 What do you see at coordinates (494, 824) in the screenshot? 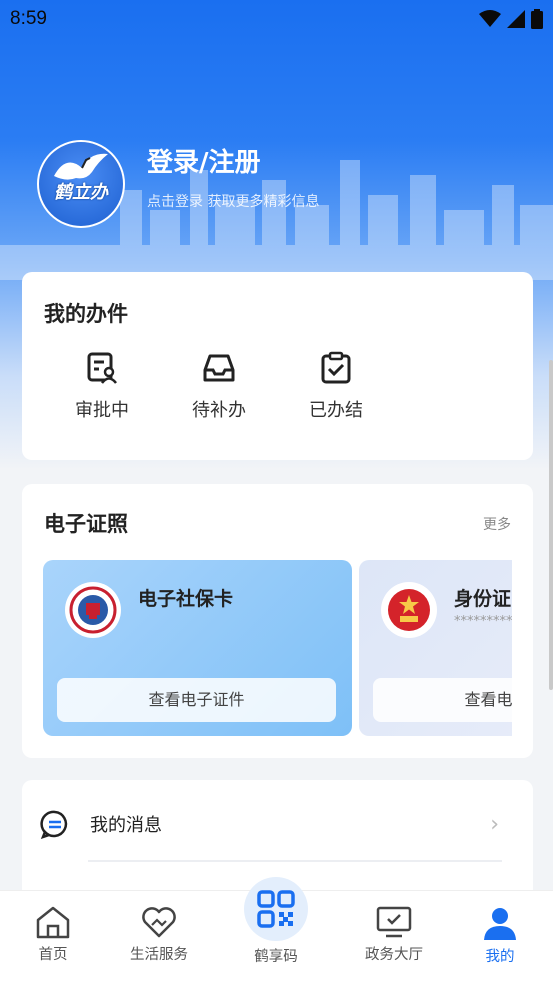
I see `chevron-right-icon: ›` at bounding box center [494, 824].